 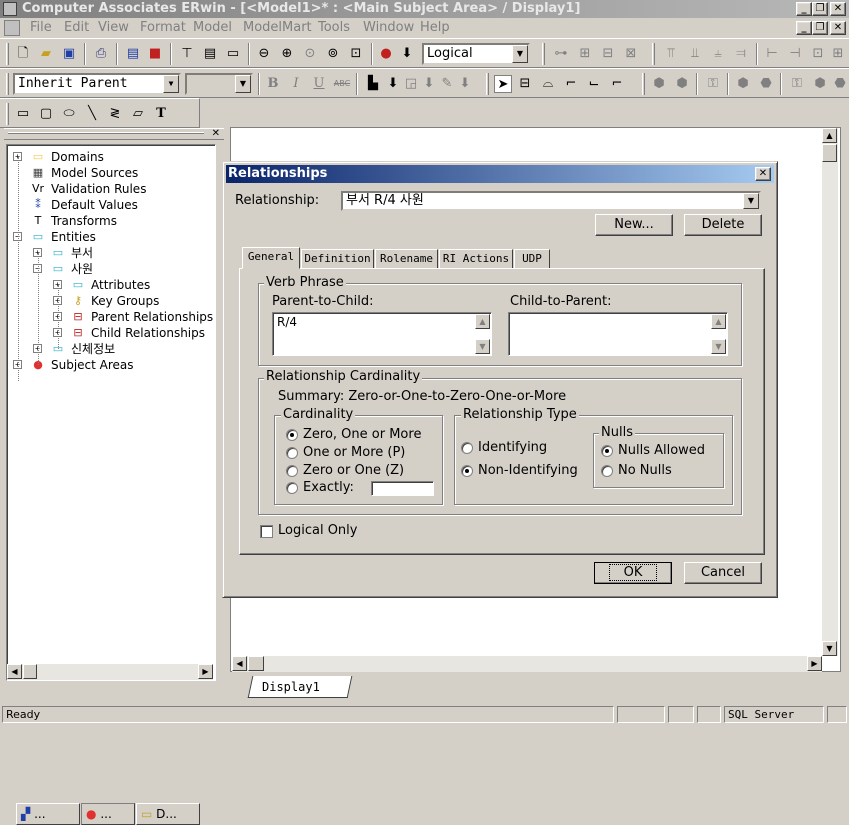 What do you see at coordinates (264, 54) in the screenshot?
I see `zoom-out-icon: ⊖` at bounding box center [264, 54].